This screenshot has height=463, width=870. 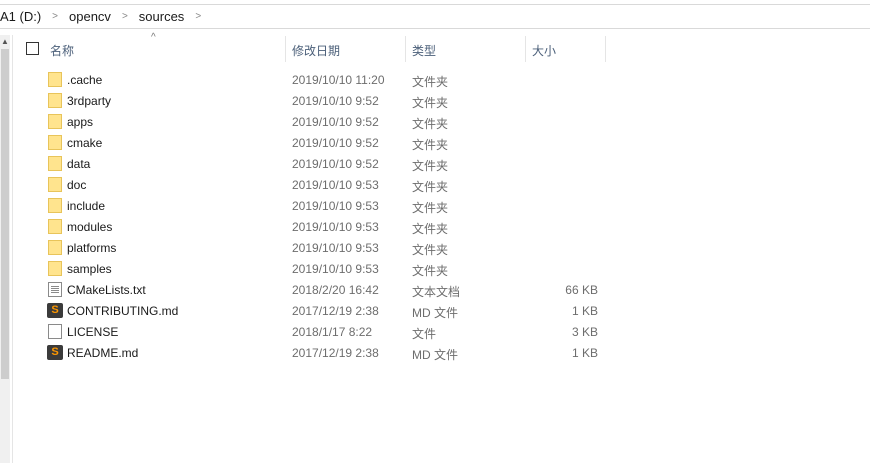 What do you see at coordinates (77, 185) in the screenshot?
I see `file-name: doc` at bounding box center [77, 185].